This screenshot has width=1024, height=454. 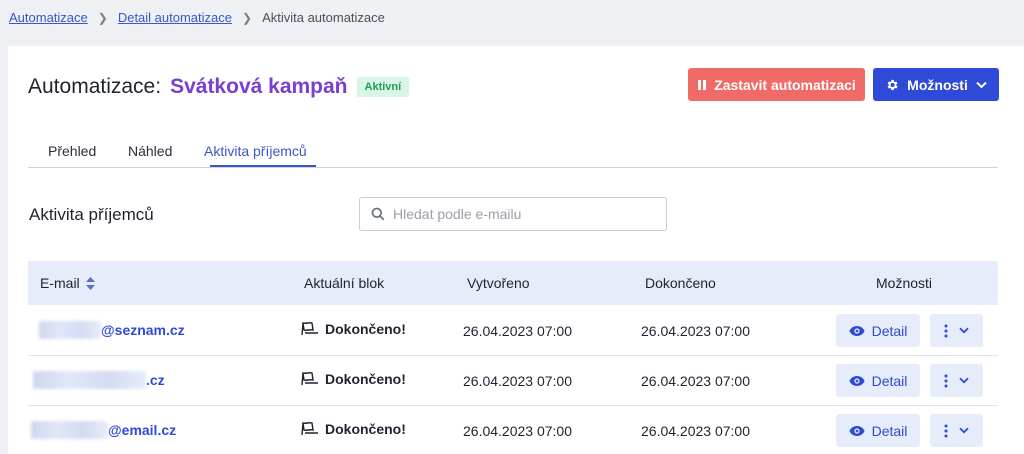 I want to click on gear-icon, so click(x=892, y=84).